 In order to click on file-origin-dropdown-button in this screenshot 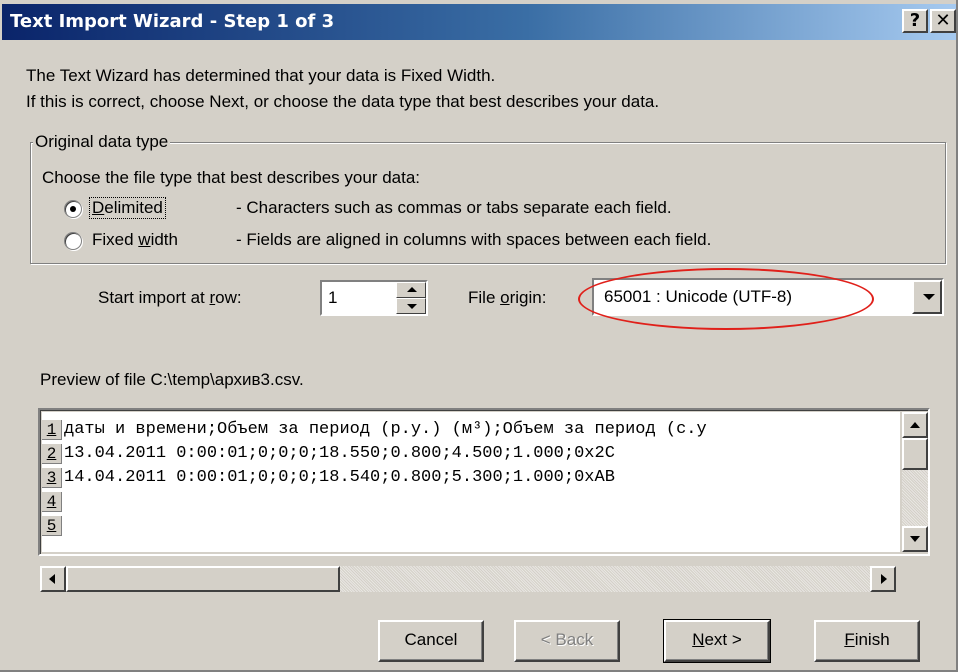, I will do `click(927, 297)`.